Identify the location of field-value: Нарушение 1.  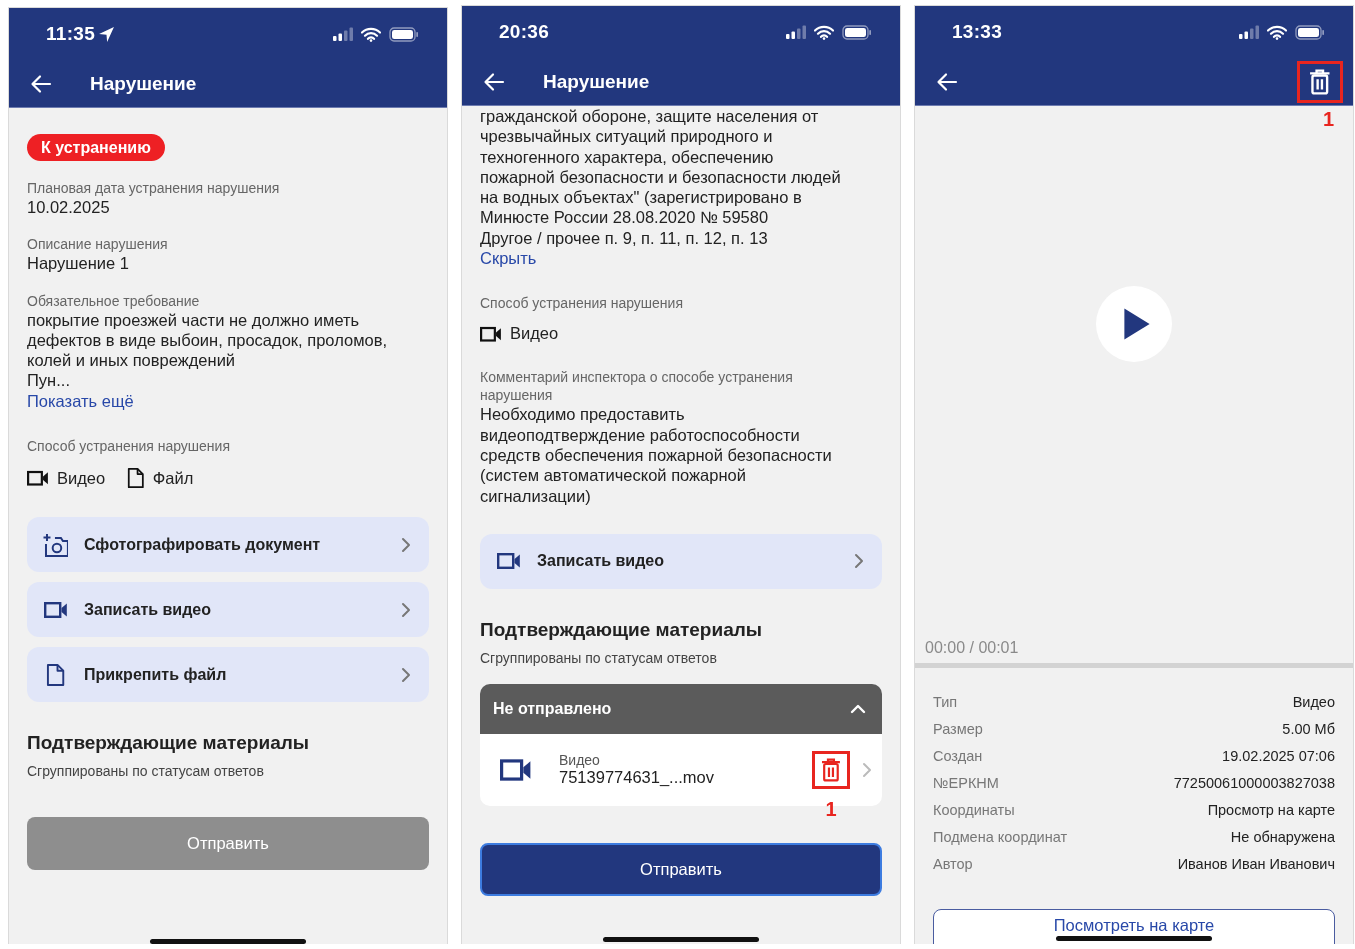
(78, 263).